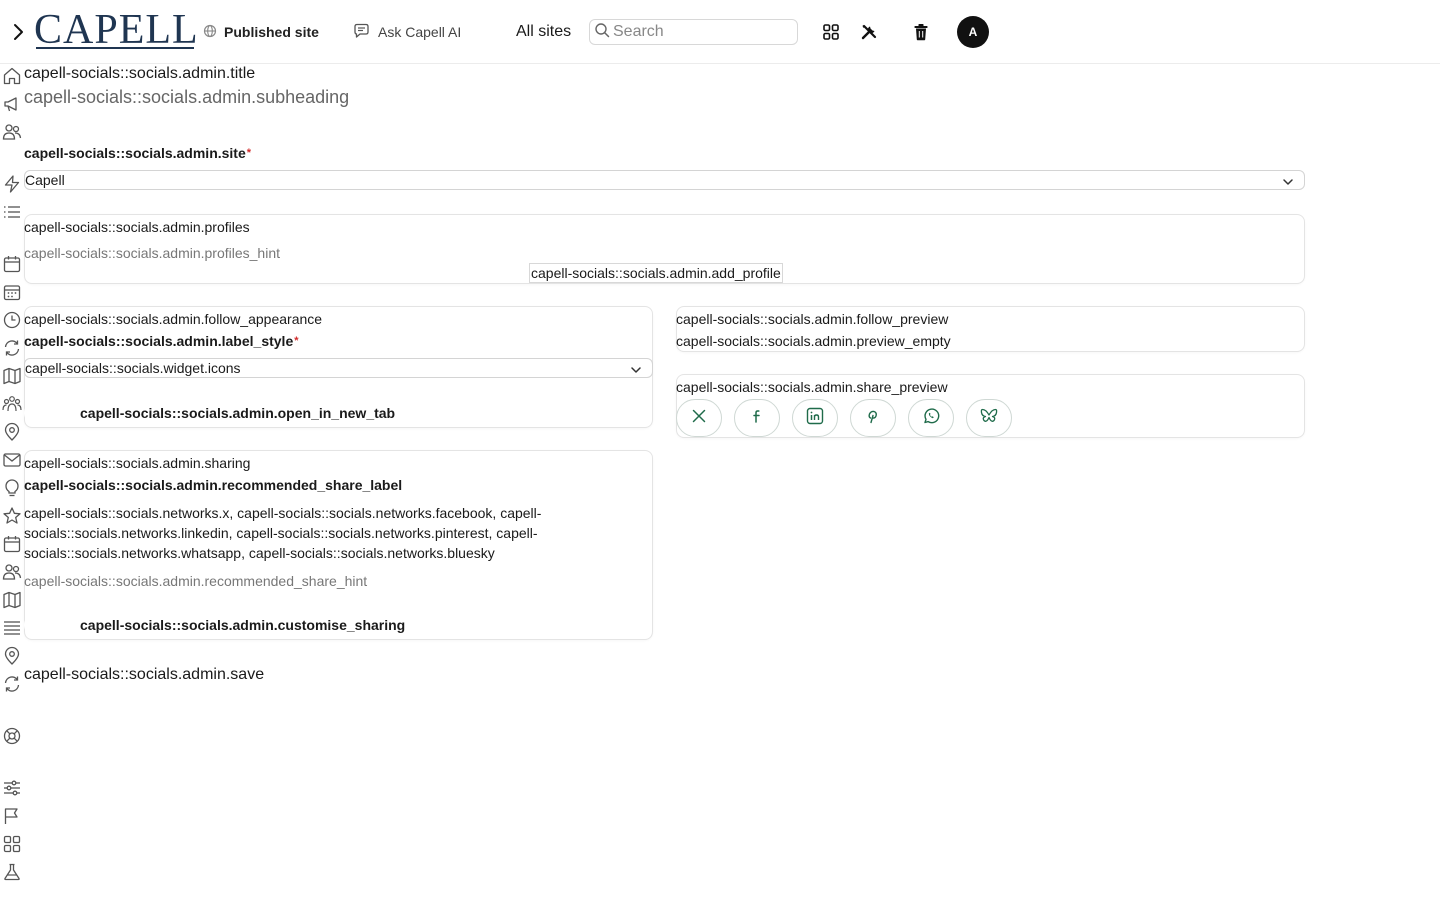  What do you see at coordinates (869, 32) in the screenshot?
I see `tools-icon` at bounding box center [869, 32].